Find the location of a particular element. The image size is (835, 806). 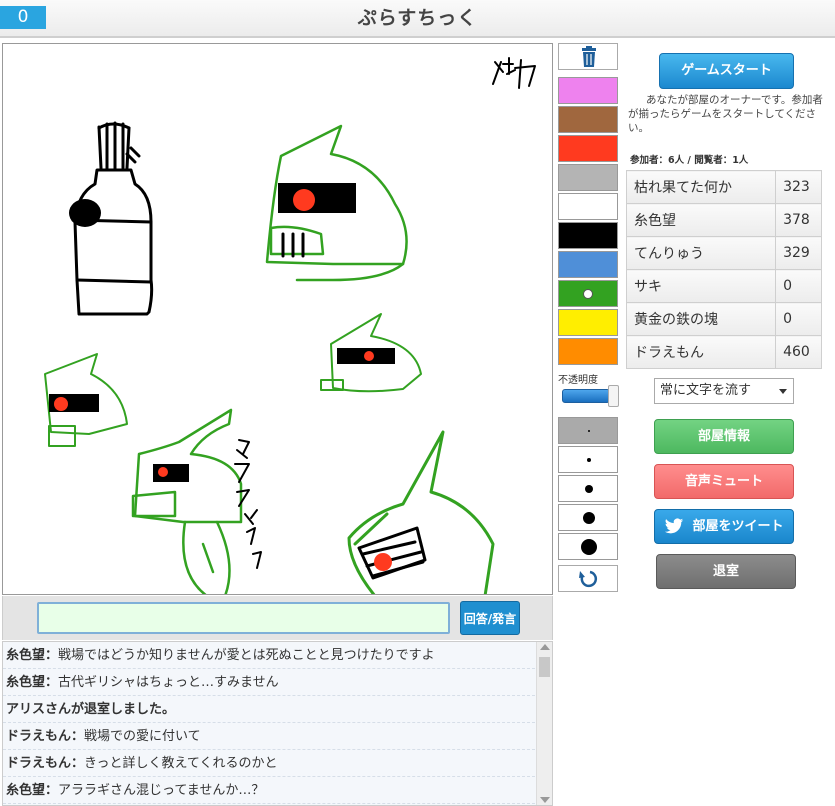

header-bar: 0 ぷらすちっく is located at coordinates (417, 19).